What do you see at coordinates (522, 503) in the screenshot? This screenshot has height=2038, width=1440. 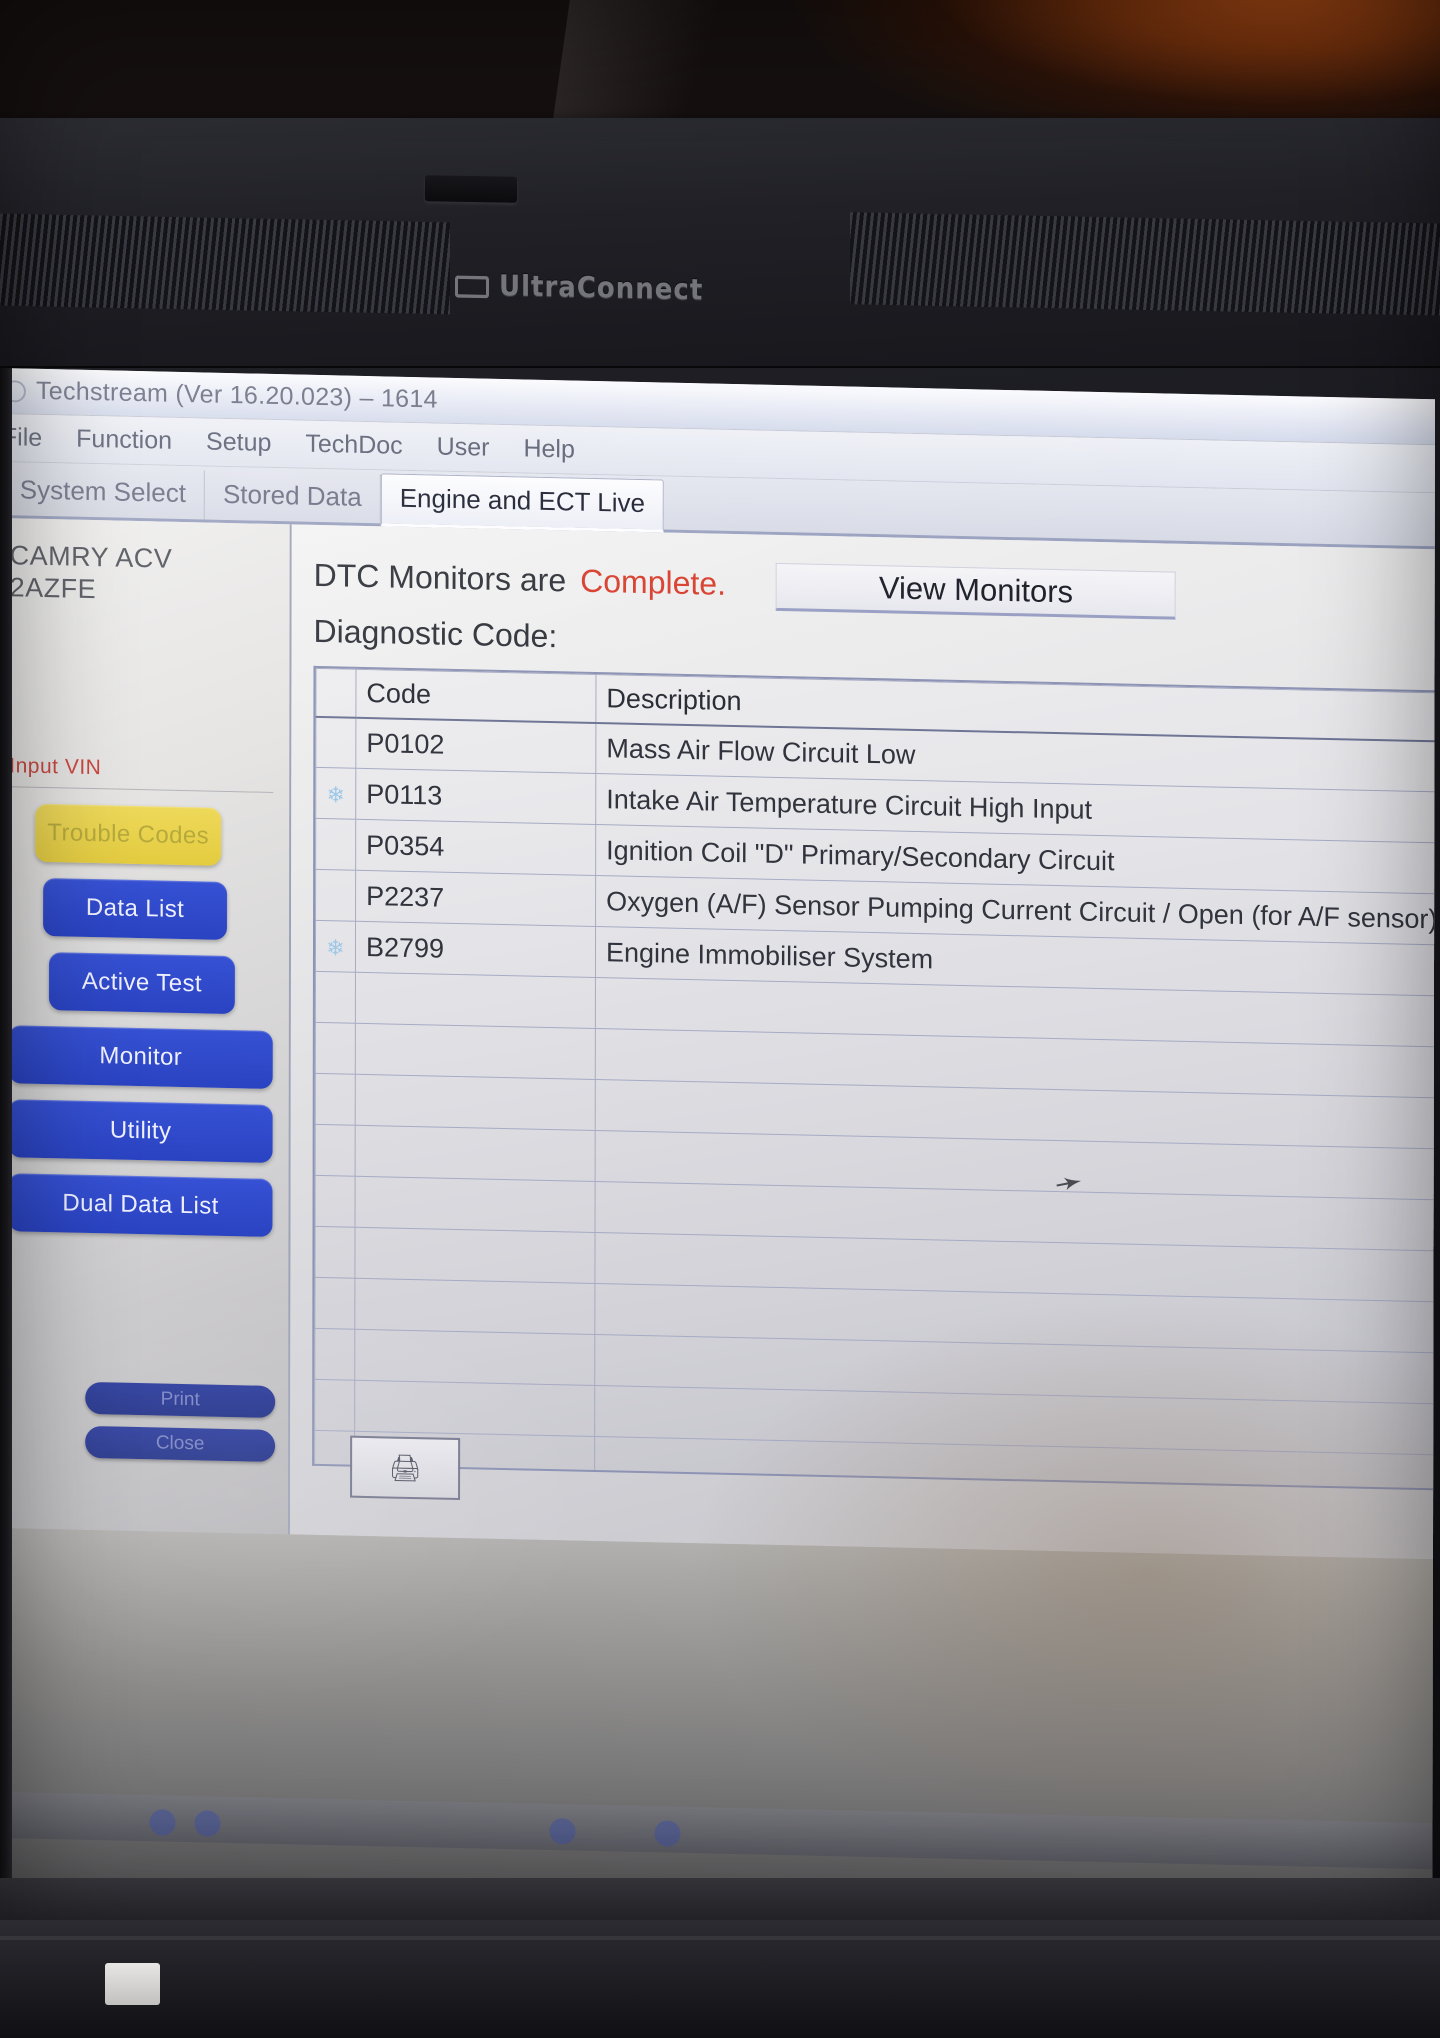 I see `tab-engine-and-ect-live: Engine and ECT Live` at bounding box center [522, 503].